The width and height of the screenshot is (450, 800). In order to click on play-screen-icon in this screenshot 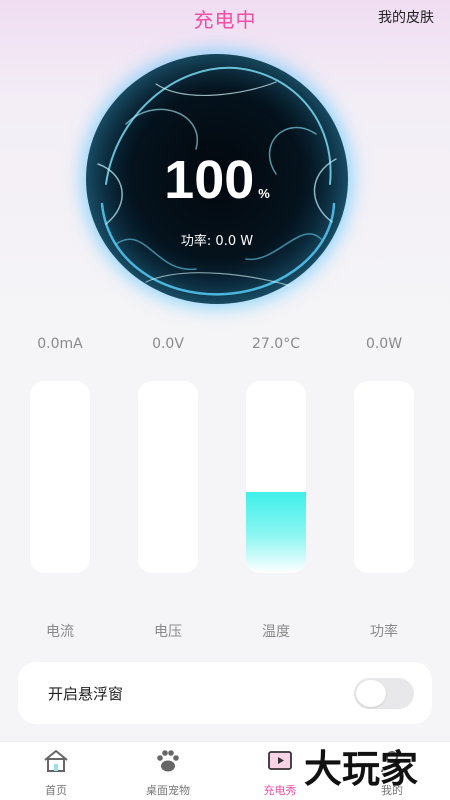, I will do `click(280, 760)`.